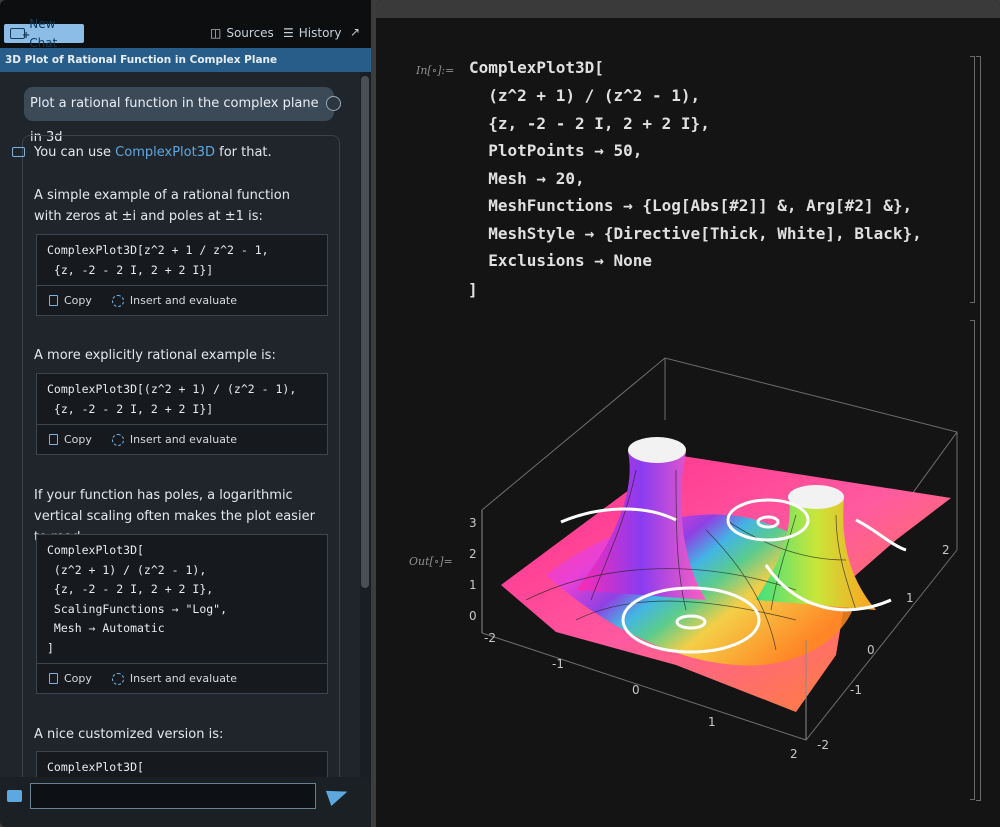 The height and width of the screenshot is (827, 1000). Describe the element at coordinates (946, 550) in the screenshot. I see `y-tick: 2` at that location.